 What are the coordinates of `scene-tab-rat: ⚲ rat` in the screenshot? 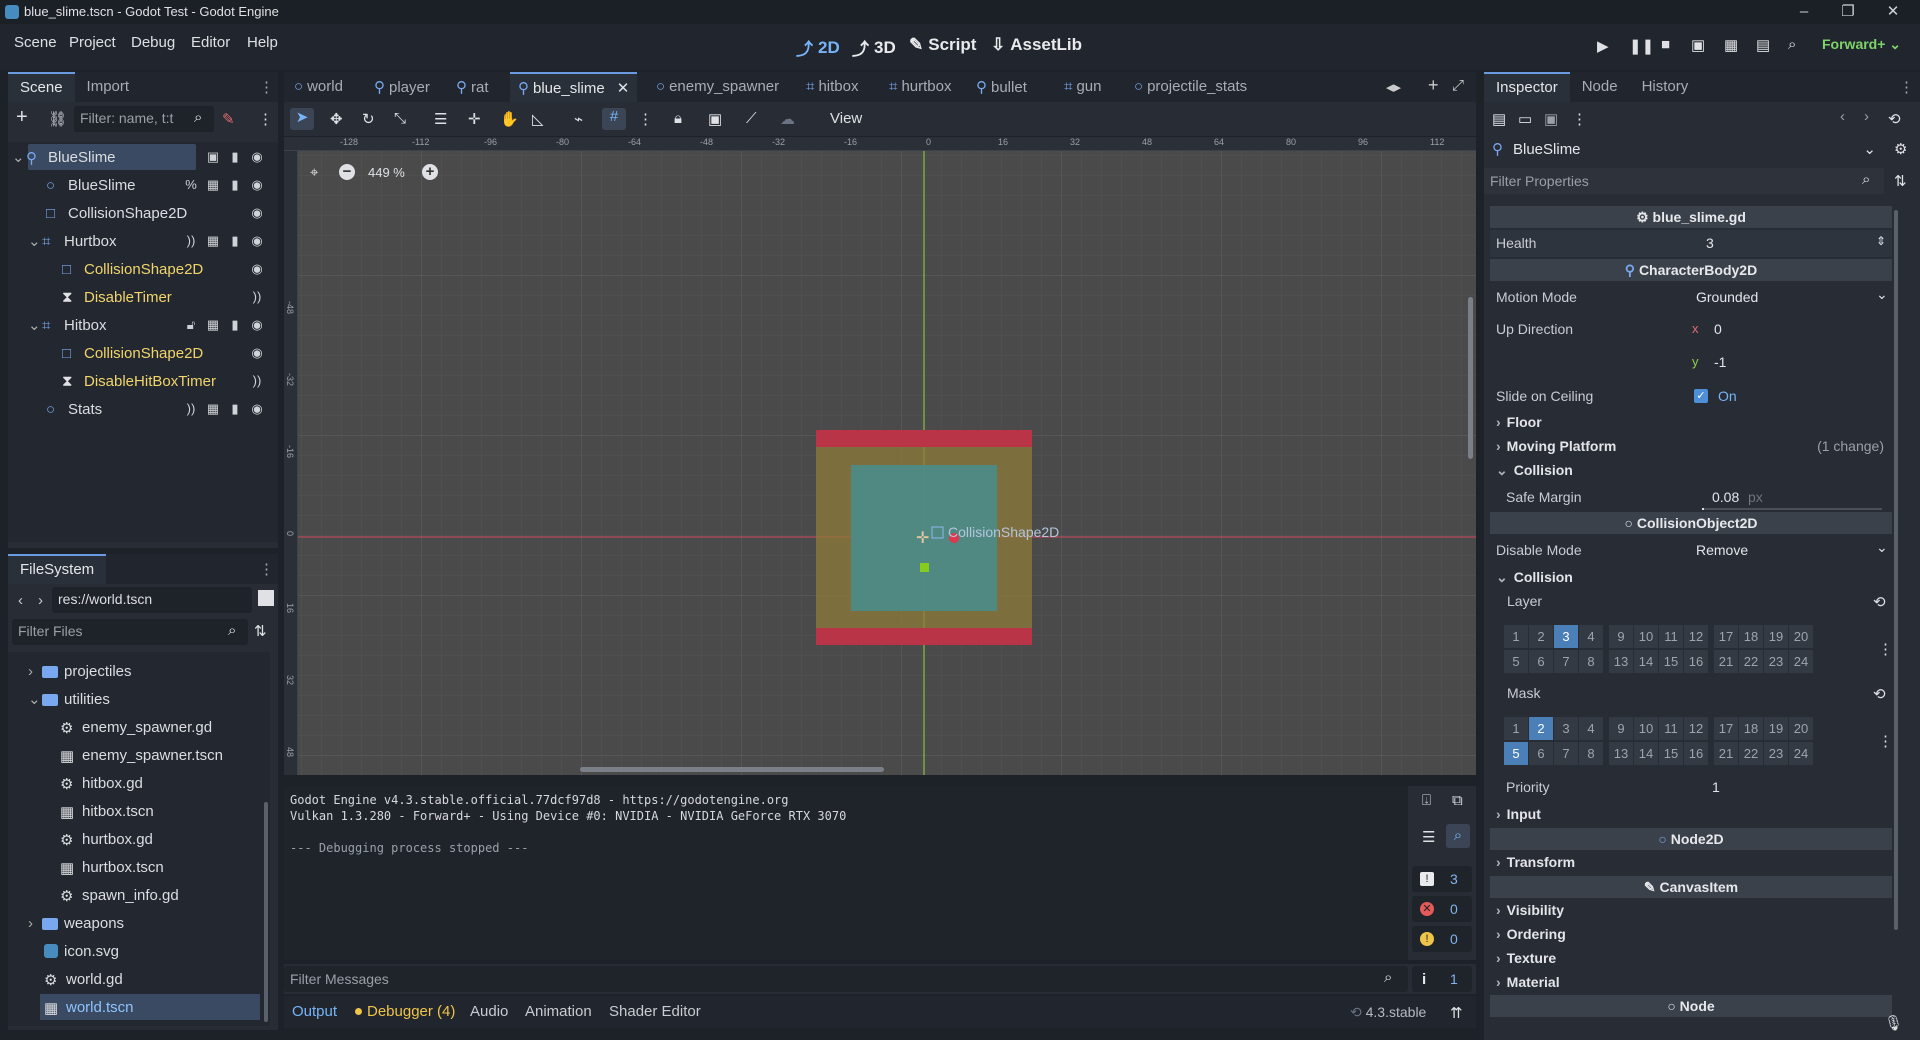 It's located at (472, 87).